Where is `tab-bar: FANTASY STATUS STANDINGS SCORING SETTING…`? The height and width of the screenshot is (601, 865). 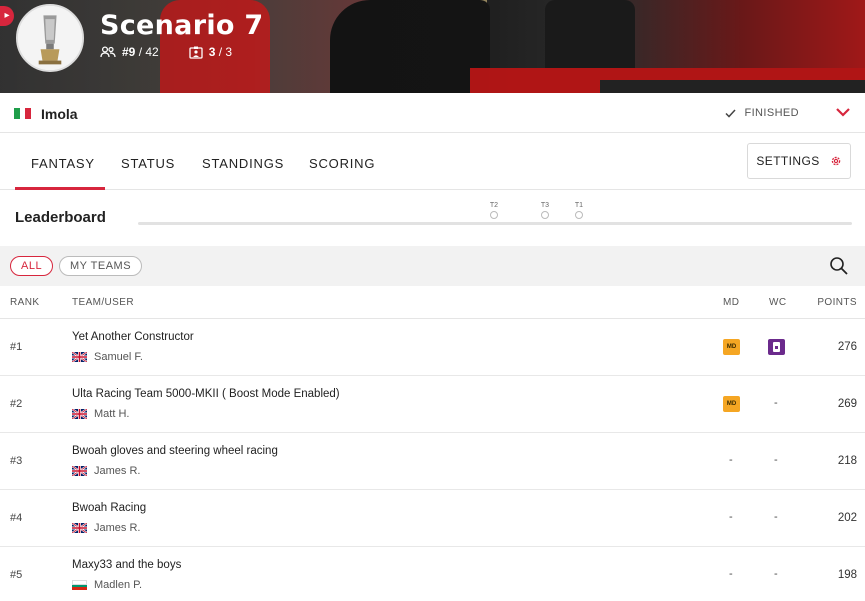
tab-bar: FANTASY STATUS STANDINGS SCORING SETTING… is located at coordinates (432, 161).